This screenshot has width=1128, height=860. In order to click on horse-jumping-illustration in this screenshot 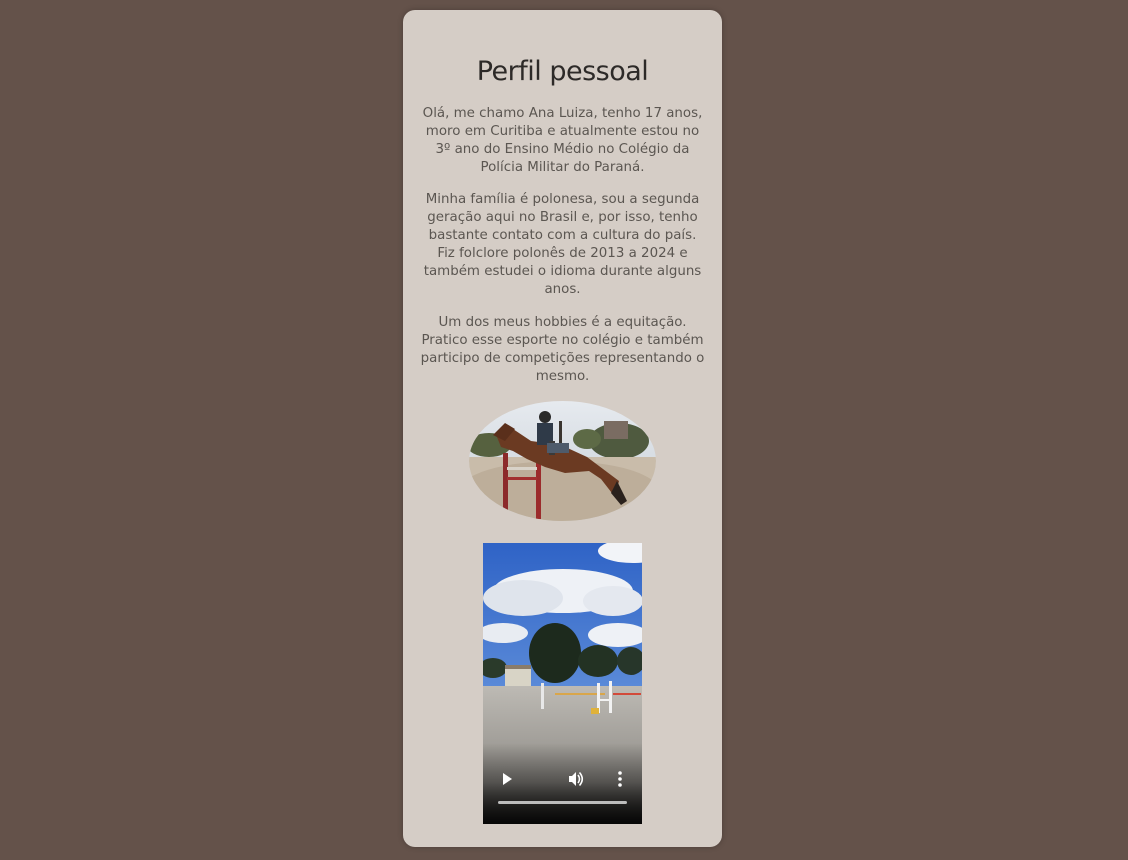, I will do `click(562, 461)`.